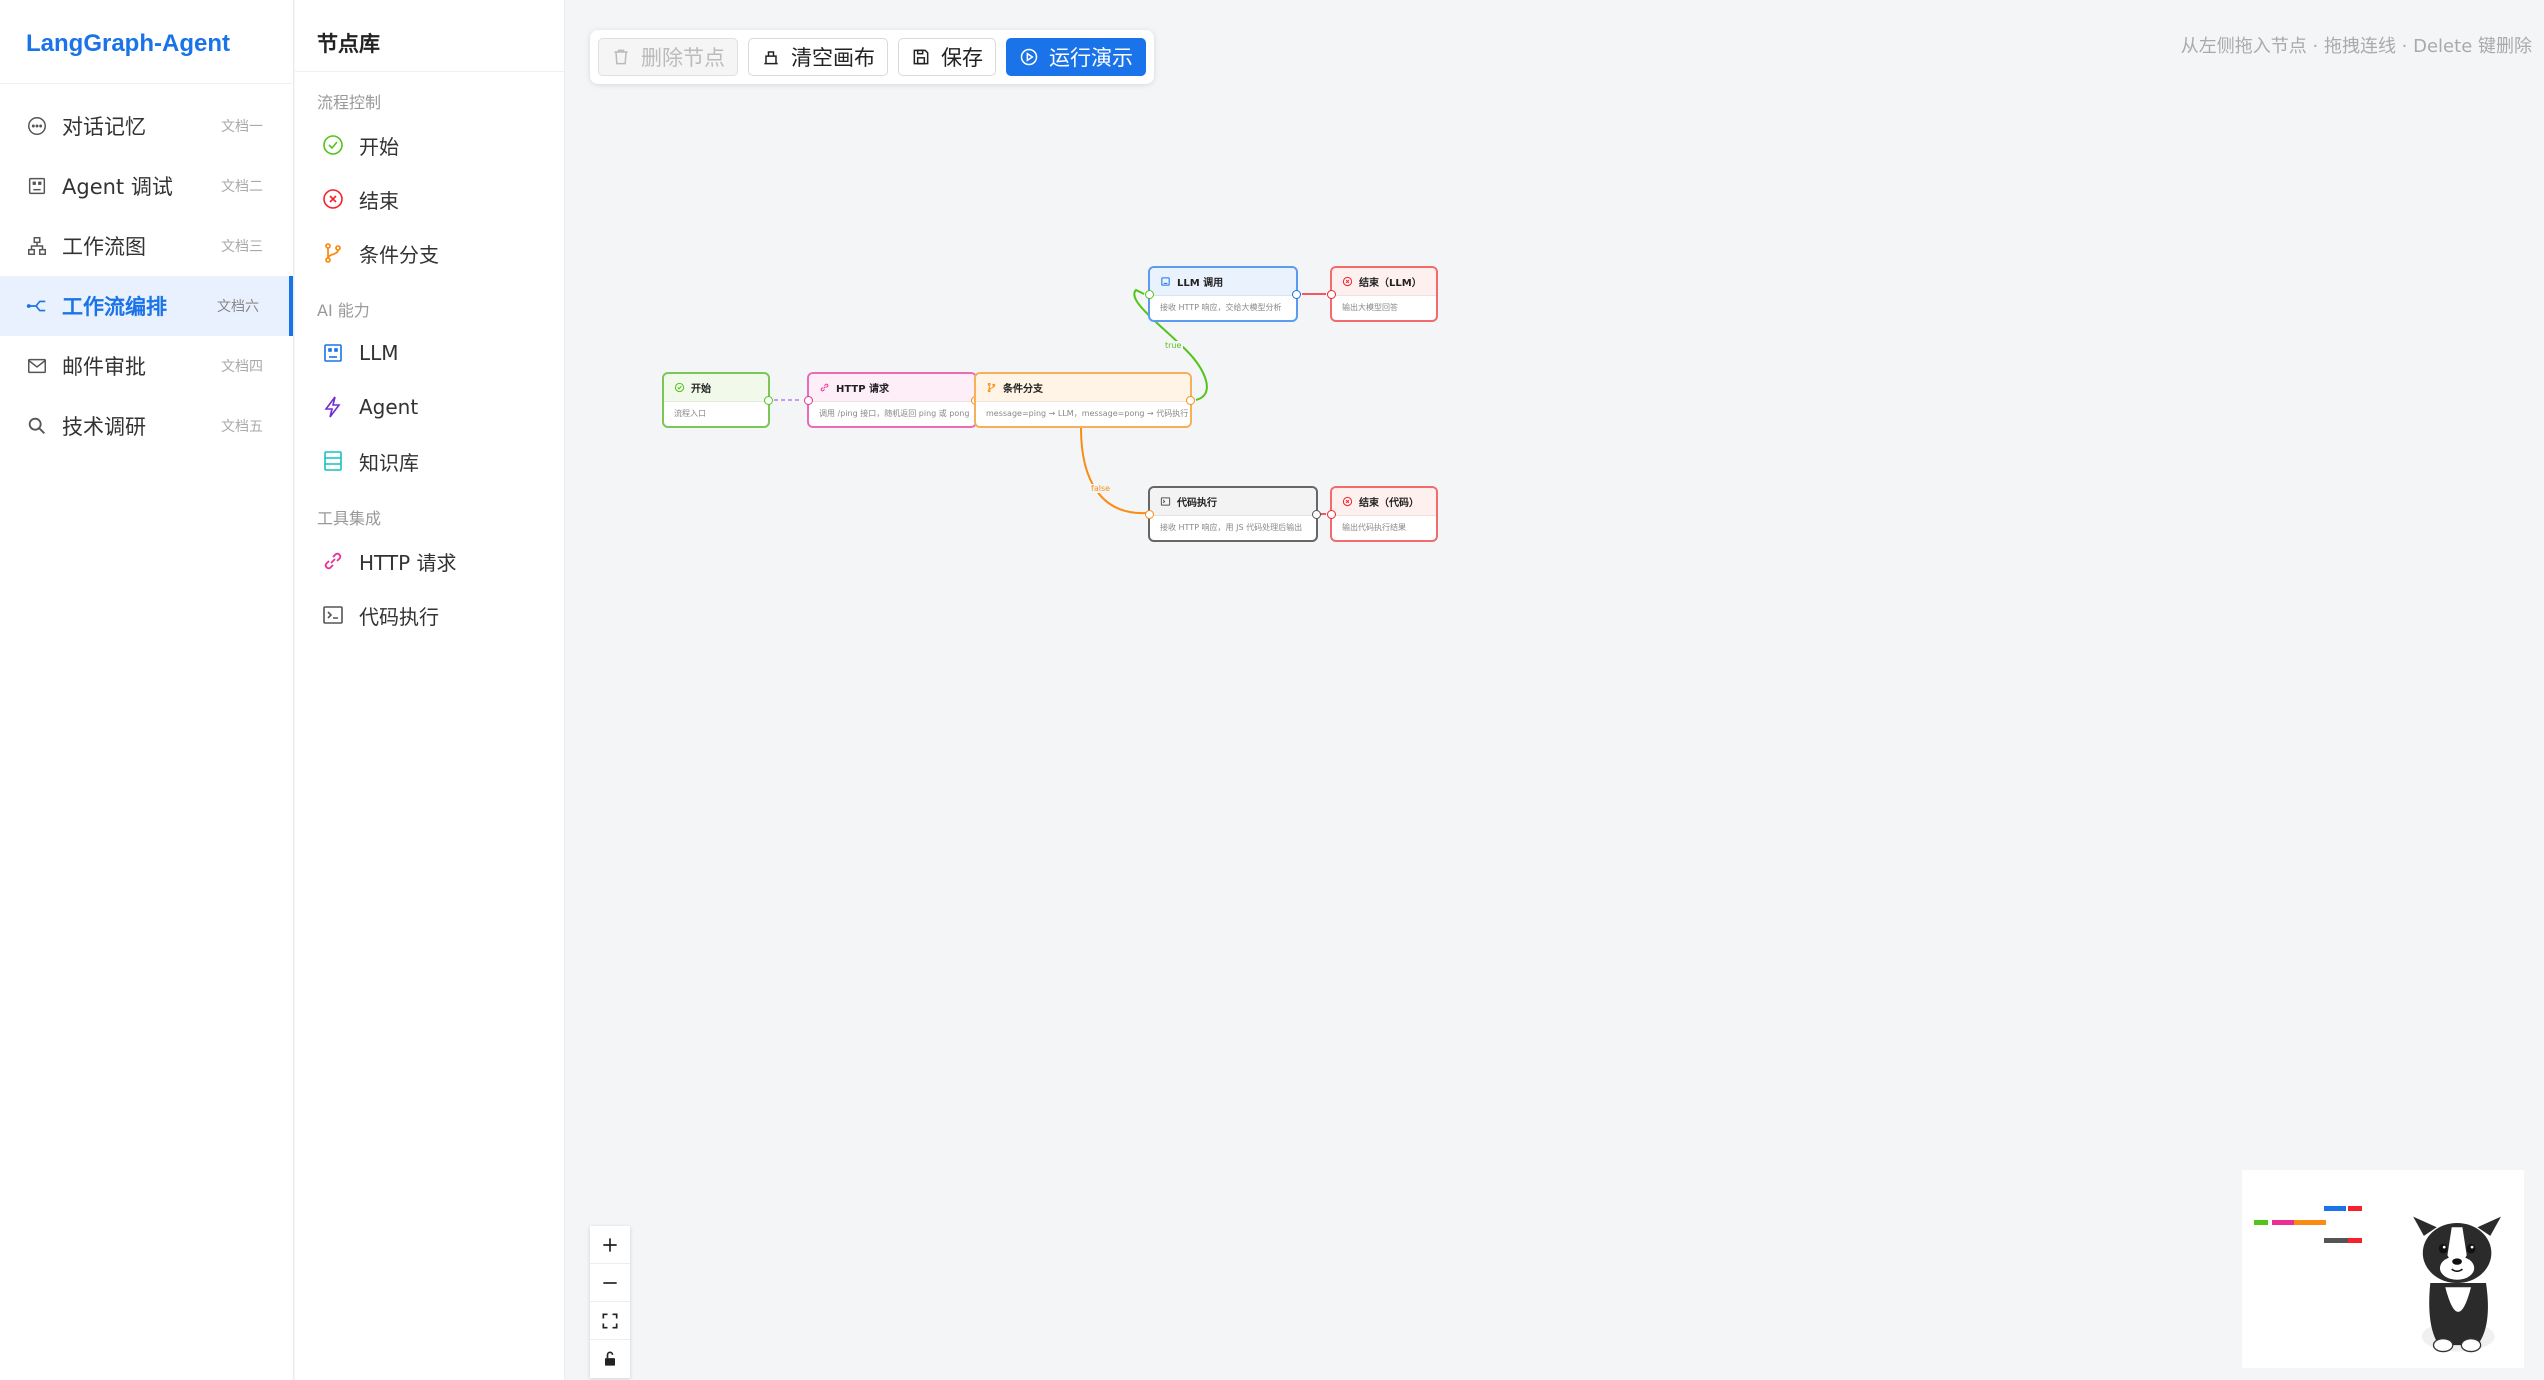 The image size is (2544, 1380). Describe the element at coordinates (242, 247) in the screenshot. I see `sidebar-item-doc-tag: 文档三` at that location.